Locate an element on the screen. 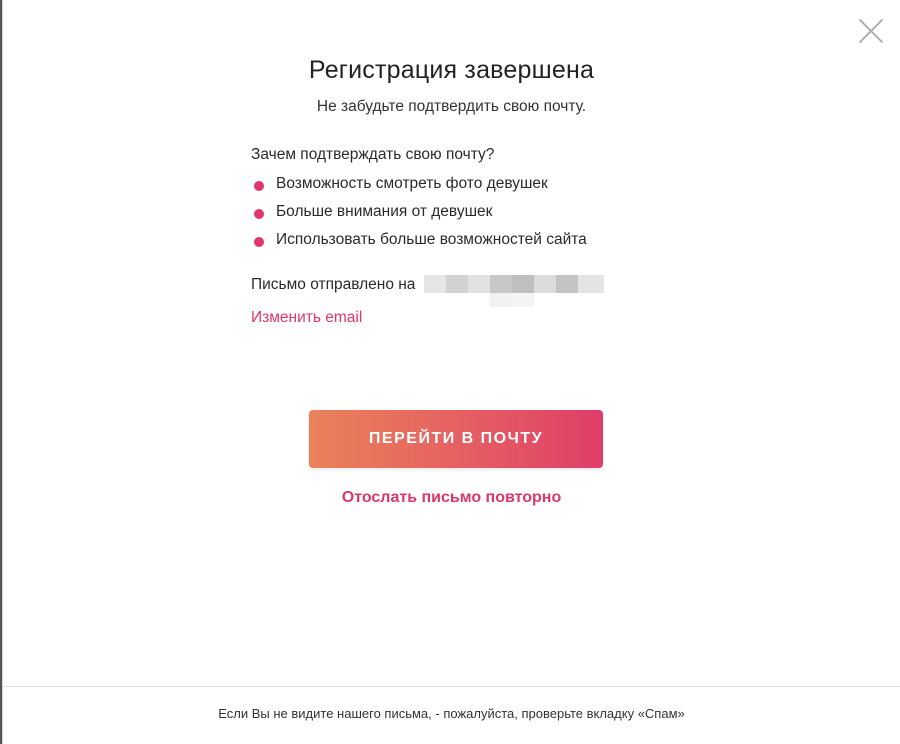 This screenshot has height=744, width=900. benefit-item: Возможность смотреть фото девушек is located at coordinates (481, 184).